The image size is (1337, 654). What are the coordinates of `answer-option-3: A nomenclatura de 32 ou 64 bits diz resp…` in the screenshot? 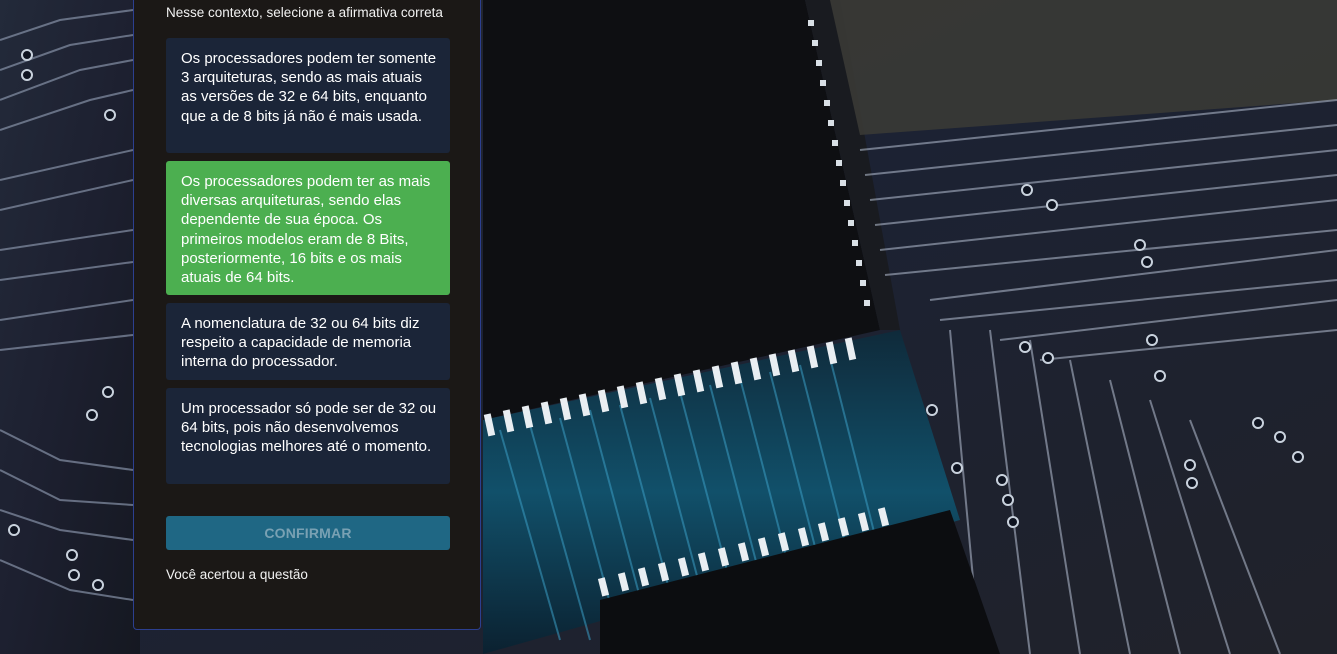 It's located at (308, 341).